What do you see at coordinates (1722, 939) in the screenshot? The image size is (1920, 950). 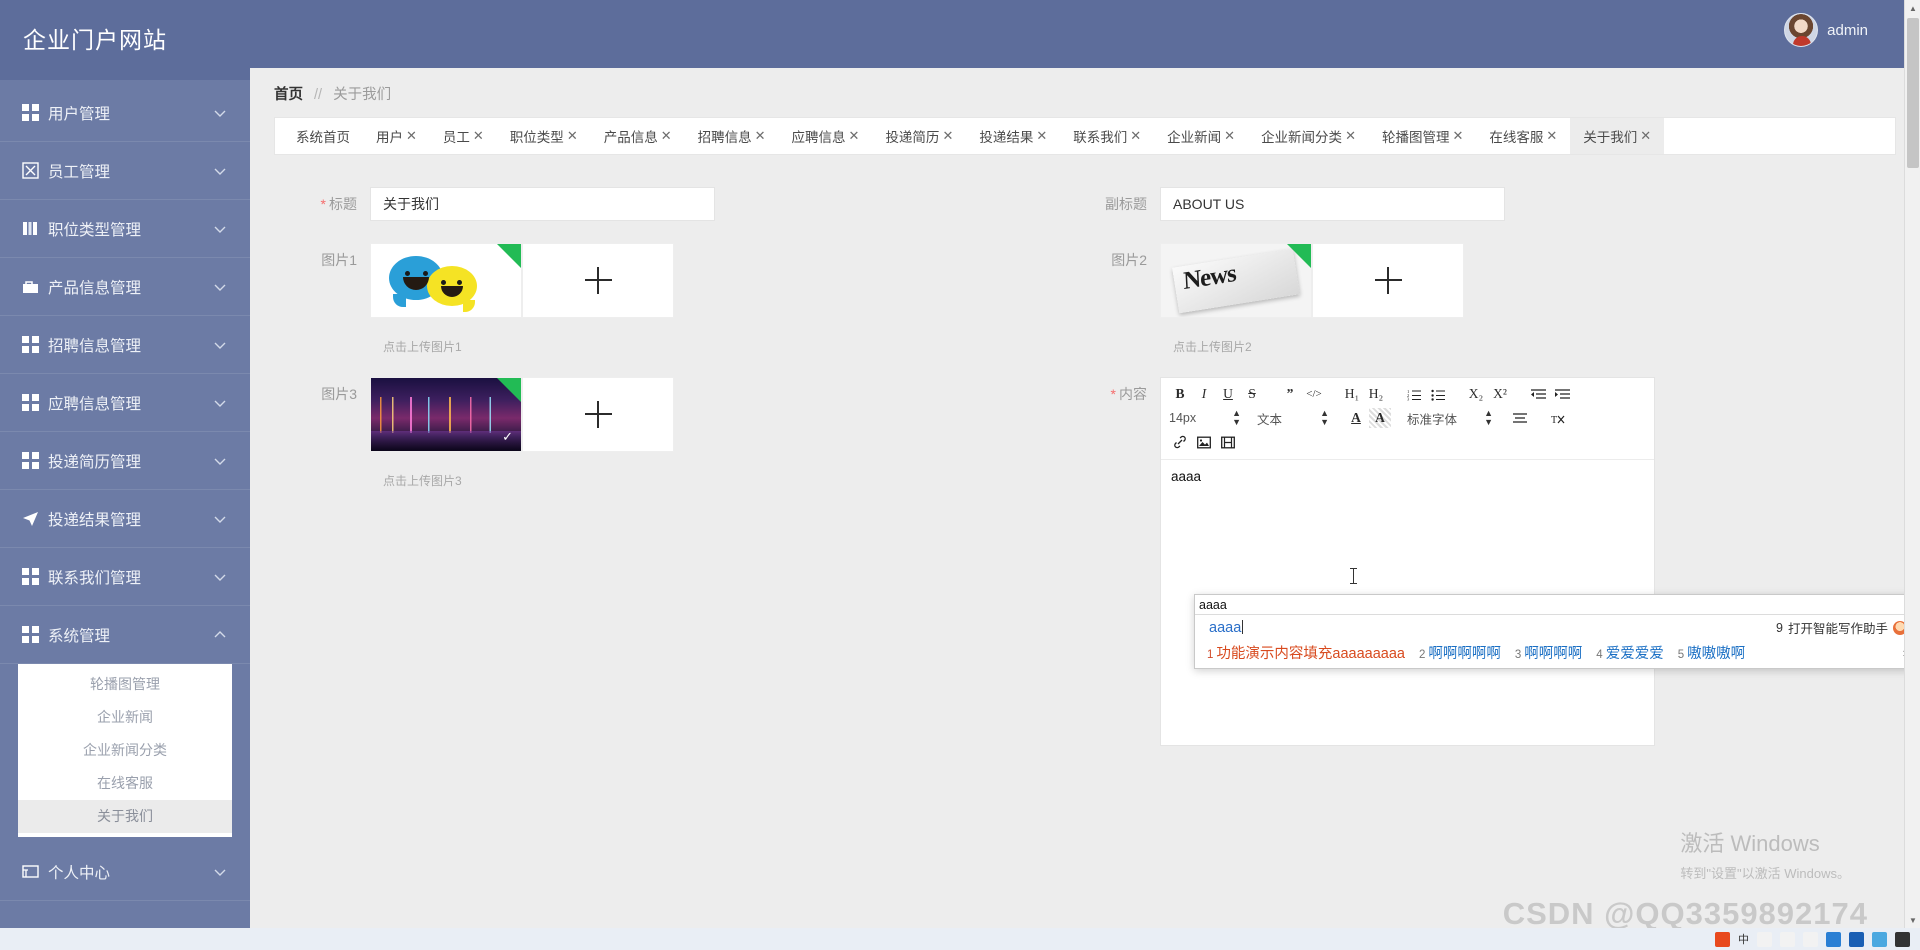 I see `taskbar-icon-sogou` at bounding box center [1722, 939].